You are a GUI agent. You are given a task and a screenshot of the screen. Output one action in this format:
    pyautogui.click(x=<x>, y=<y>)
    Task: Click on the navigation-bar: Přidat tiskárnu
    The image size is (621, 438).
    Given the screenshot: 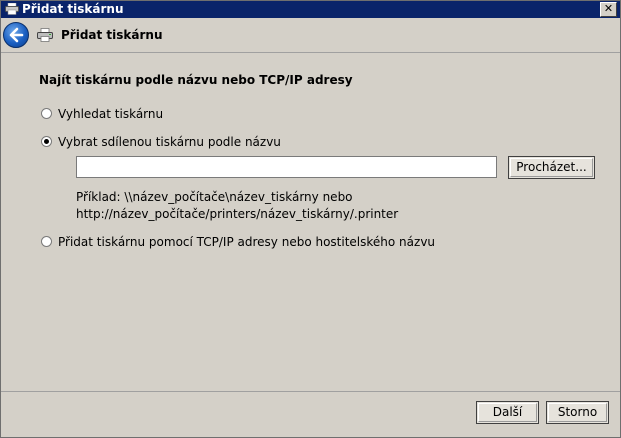 What is the action you would take?
    pyautogui.click(x=310, y=34)
    